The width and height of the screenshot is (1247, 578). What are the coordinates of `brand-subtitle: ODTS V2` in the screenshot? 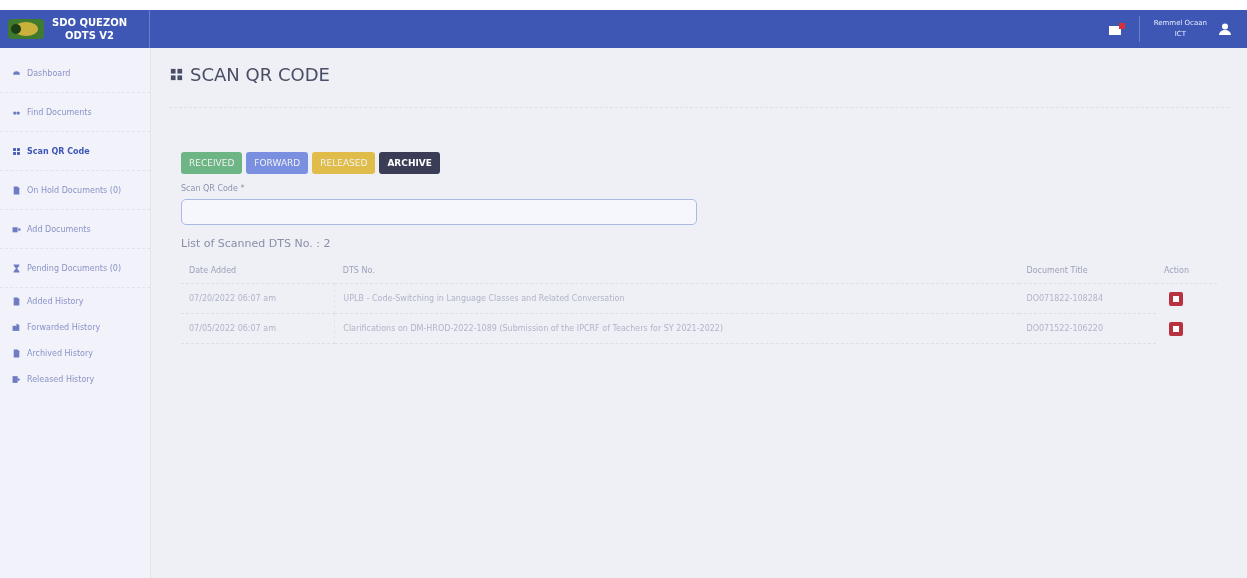 It's located at (90, 35).